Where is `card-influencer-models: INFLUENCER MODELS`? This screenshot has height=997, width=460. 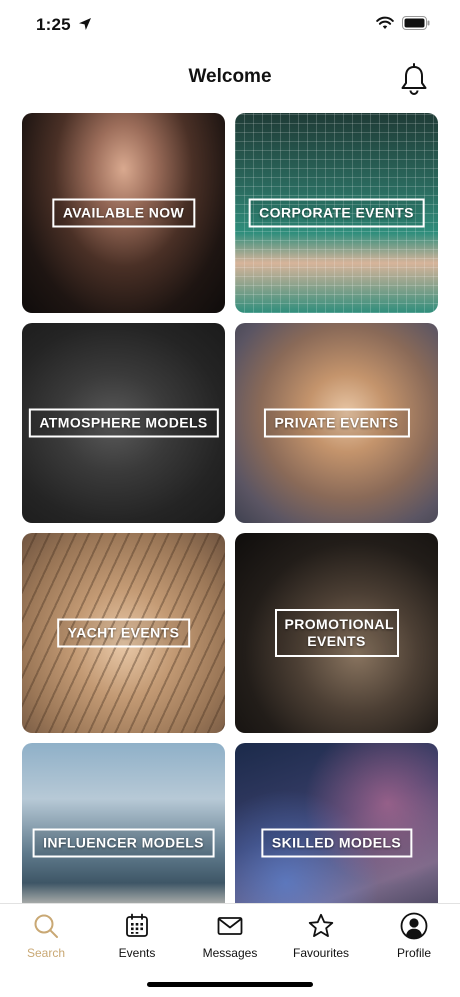 card-influencer-models: INFLUENCER MODELS is located at coordinates (123, 823).